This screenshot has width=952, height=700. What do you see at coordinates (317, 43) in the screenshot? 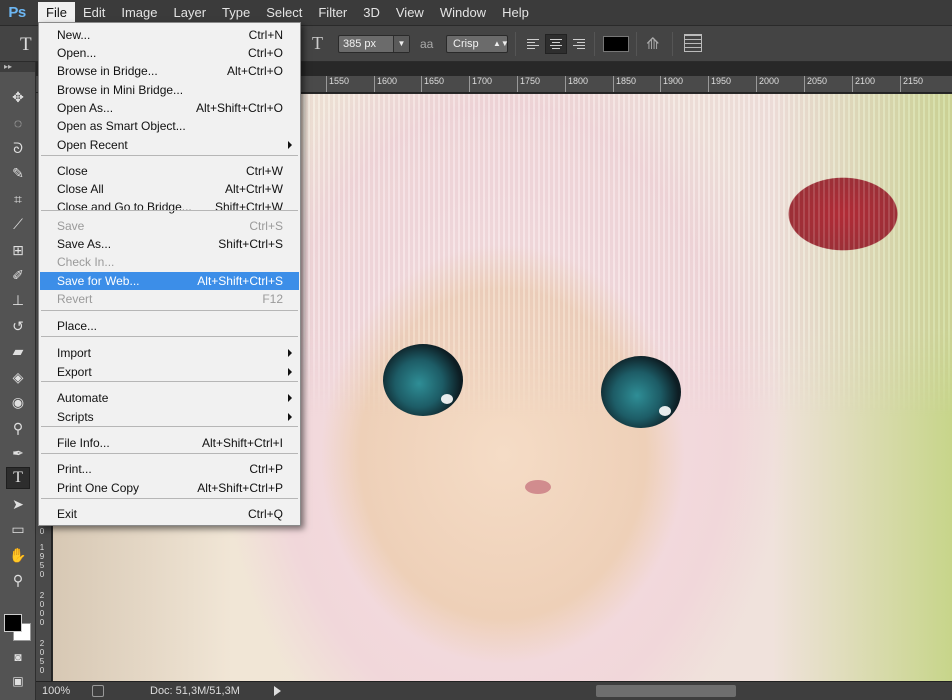
I see `text-orientation-icon: T` at bounding box center [317, 43].